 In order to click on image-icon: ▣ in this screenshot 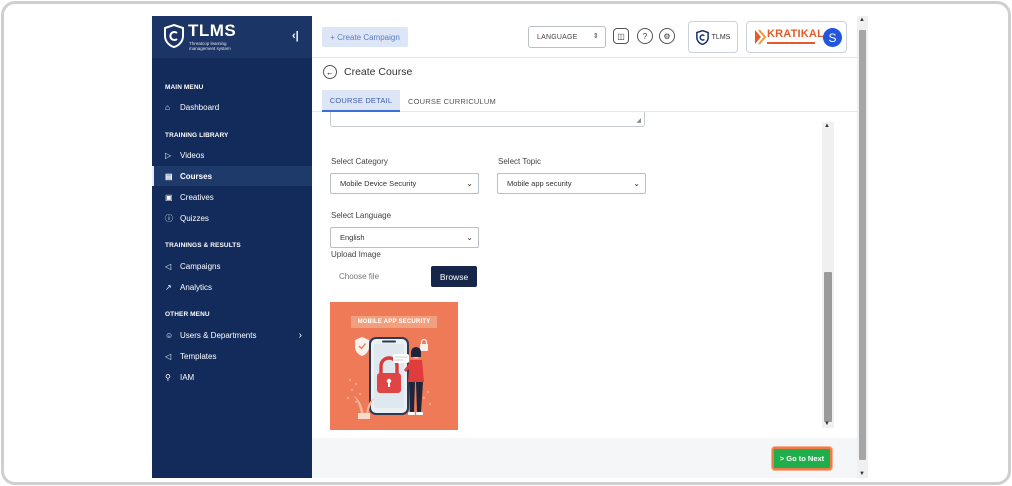, I will do `click(169, 197)`.